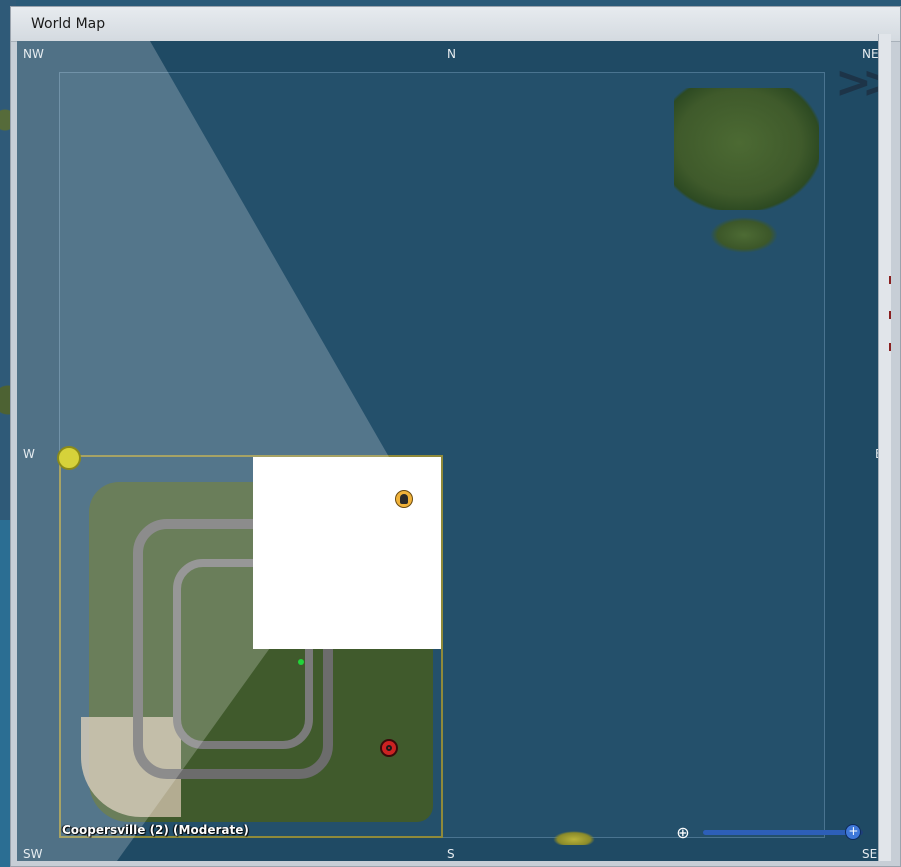 This screenshot has width=901, height=867. What do you see at coordinates (746, 149) in the screenshot?
I see `island-northeast` at bounding box center [746, 149].